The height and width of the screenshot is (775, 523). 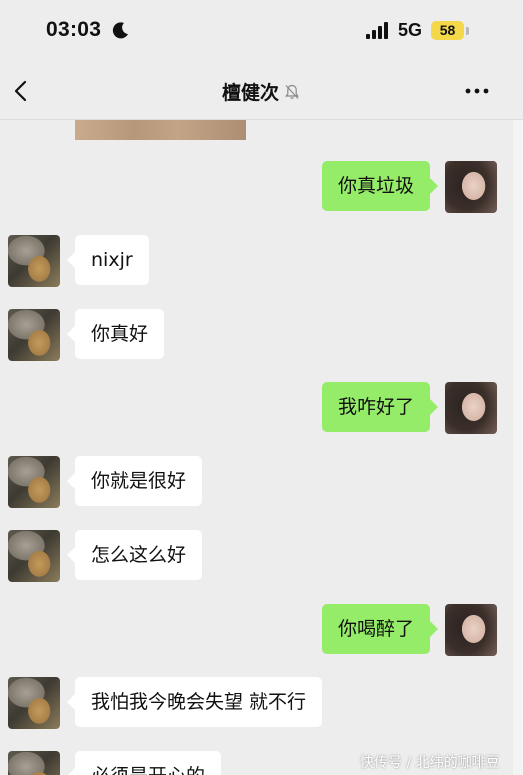 I want to click on status-time: 03:03, so click(x=74, y=29).